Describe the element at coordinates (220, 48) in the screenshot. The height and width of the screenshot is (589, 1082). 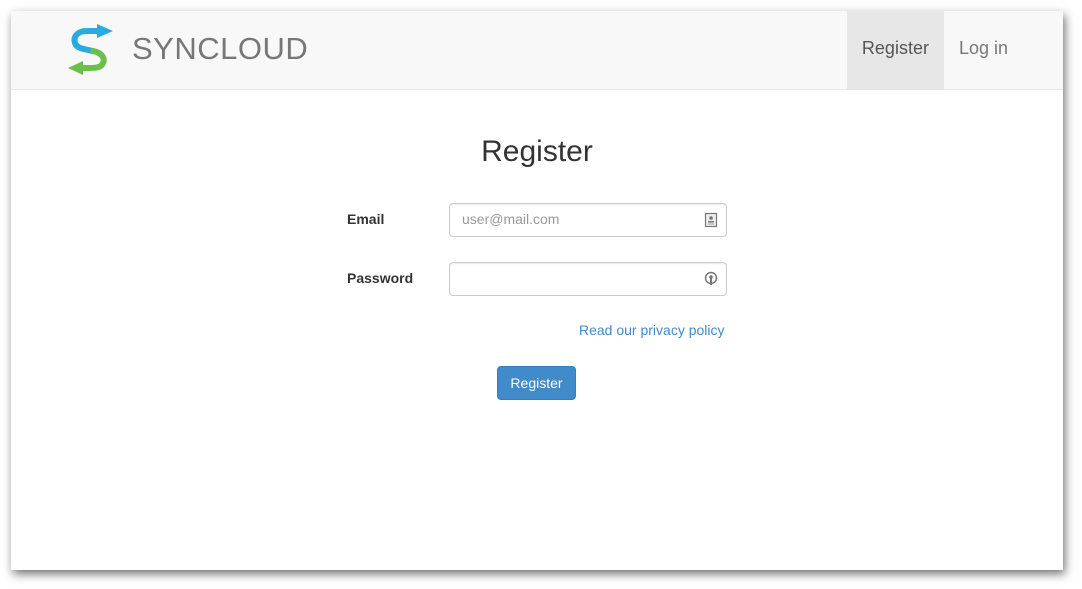
I see `brand-name: SYNCLOUD` at that location.